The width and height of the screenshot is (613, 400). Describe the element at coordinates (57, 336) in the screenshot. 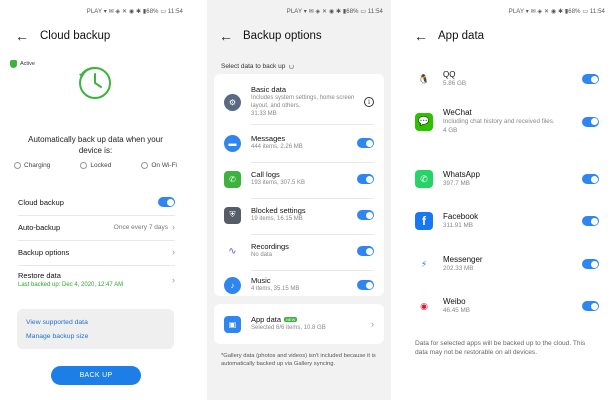

I see `manage-backup-size-link: Manage backup size` at that location.